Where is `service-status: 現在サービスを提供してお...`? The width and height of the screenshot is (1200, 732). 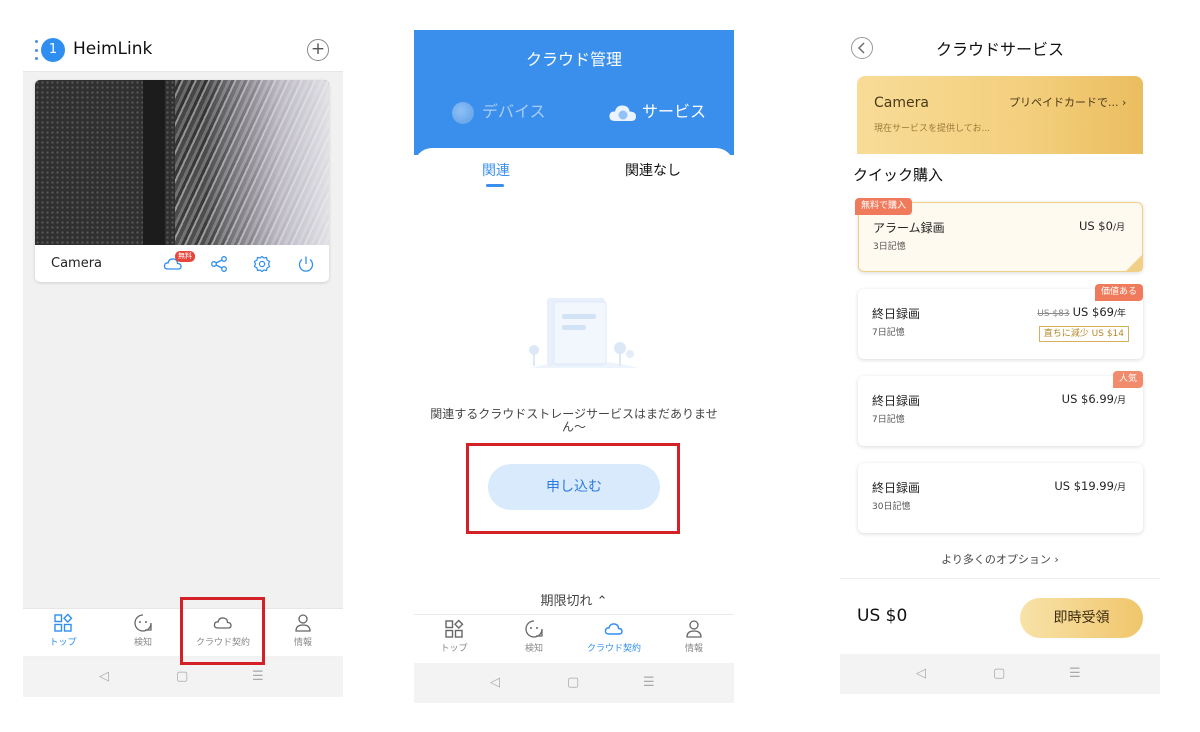
service-status: 現在サービスを提供してお... is located at coordinates (932, 129).